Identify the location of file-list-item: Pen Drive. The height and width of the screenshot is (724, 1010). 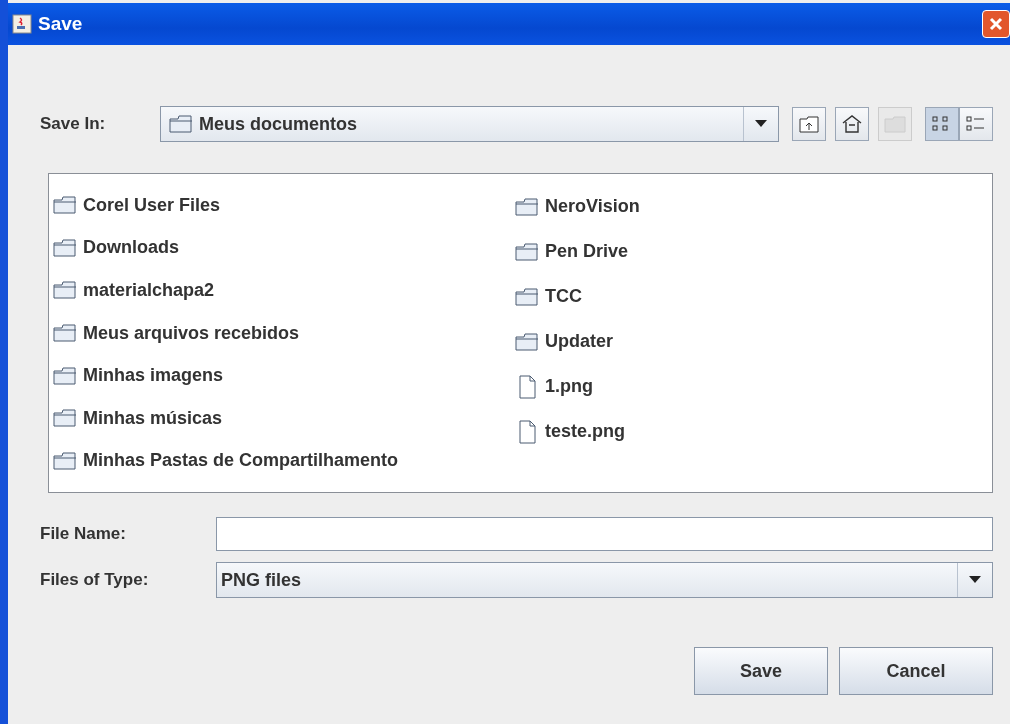
(746, 251).